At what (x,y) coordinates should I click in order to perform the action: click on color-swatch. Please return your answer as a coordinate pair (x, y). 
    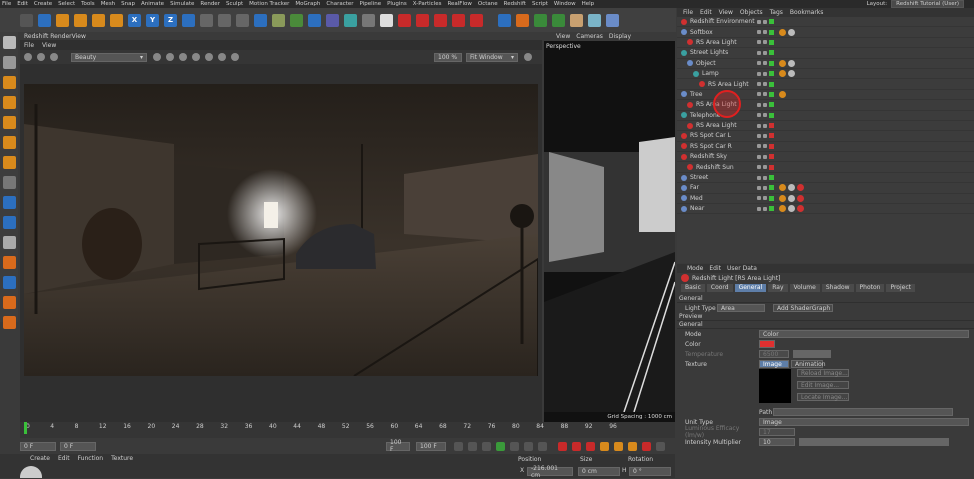
    Looking at the image, I should click on (767, 344).